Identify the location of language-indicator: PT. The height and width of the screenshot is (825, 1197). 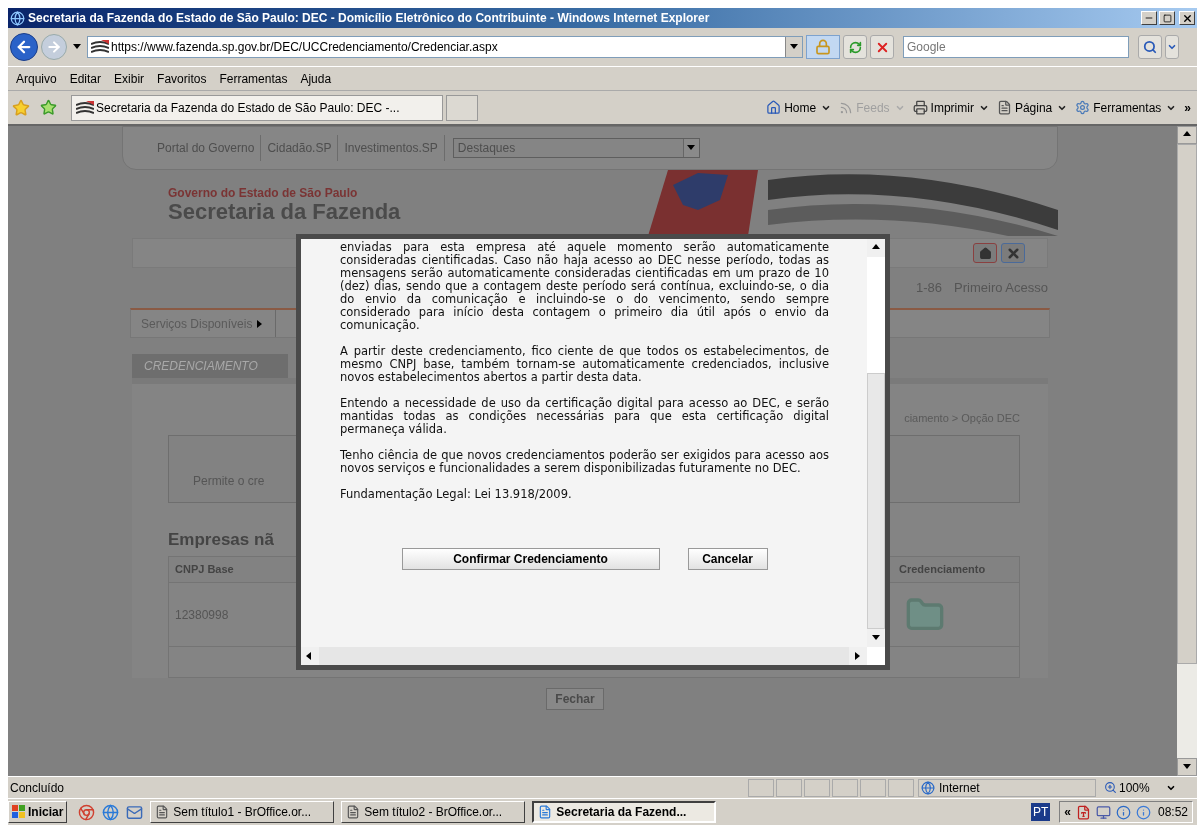
(1040, 812).